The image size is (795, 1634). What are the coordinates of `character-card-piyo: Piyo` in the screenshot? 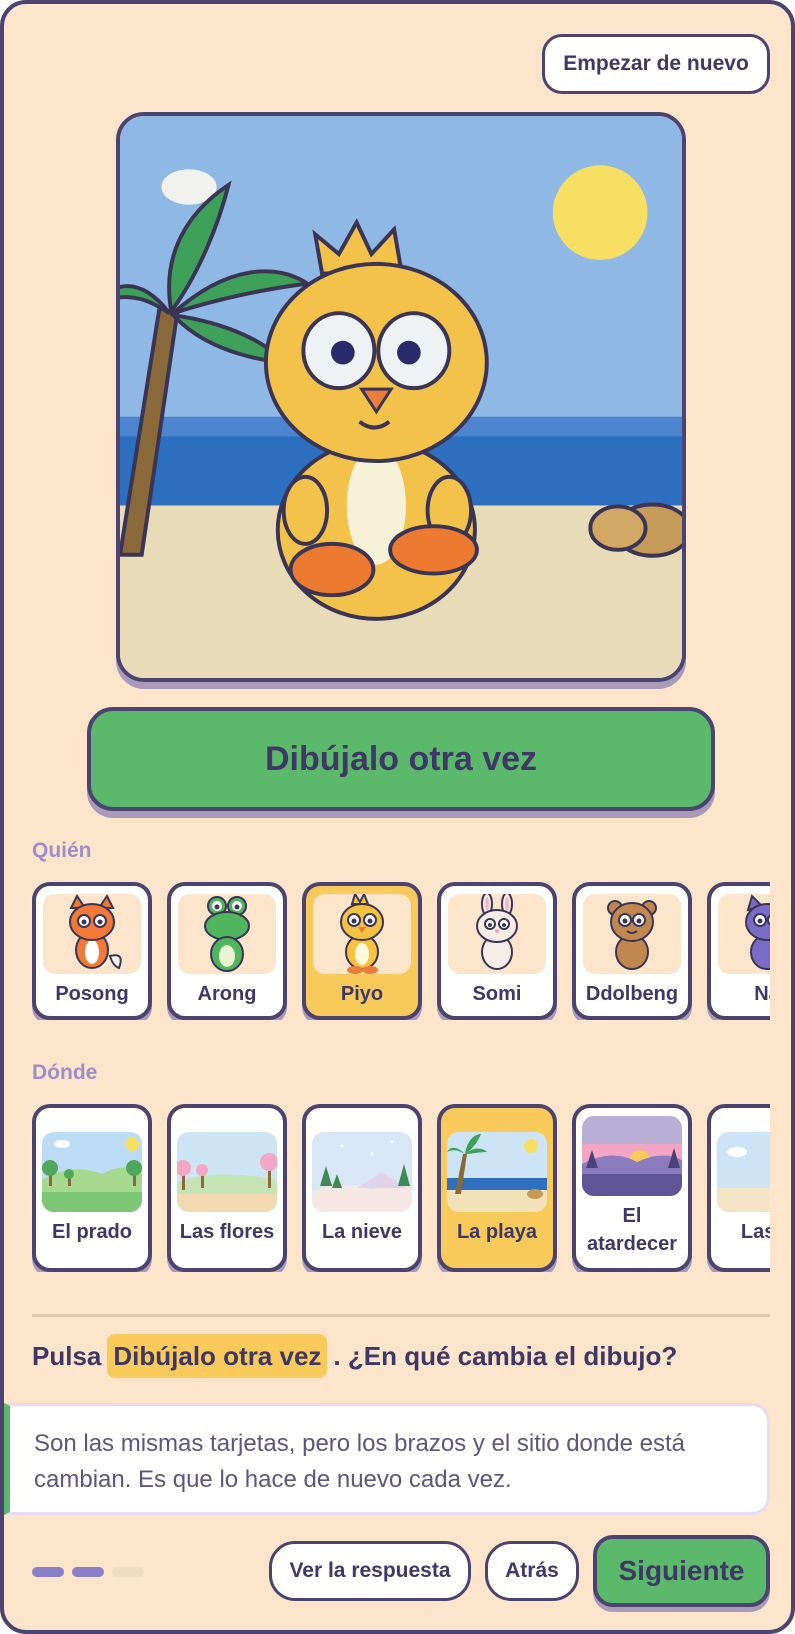 It's located at (362, 951).